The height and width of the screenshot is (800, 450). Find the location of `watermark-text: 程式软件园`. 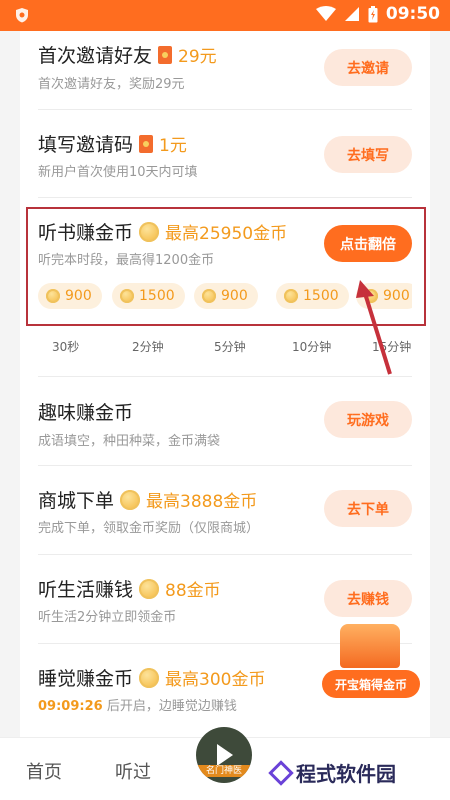

watermark-text: 程式软件园 is located at coordinates (346, 774).